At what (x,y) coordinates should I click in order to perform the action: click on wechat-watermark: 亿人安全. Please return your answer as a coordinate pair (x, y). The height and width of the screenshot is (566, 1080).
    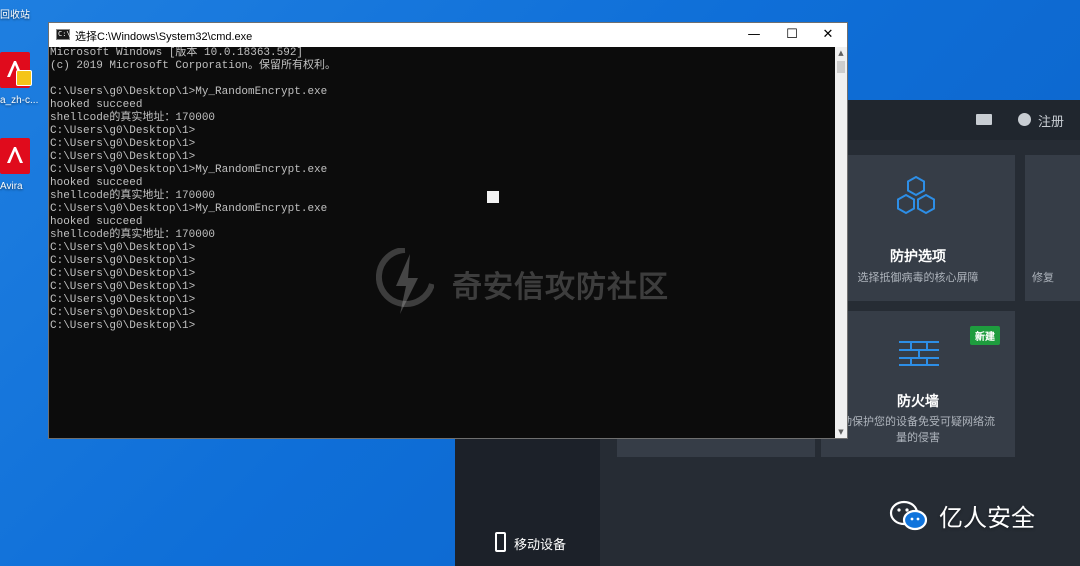
    Looking at the image, I should click on (962, 515).